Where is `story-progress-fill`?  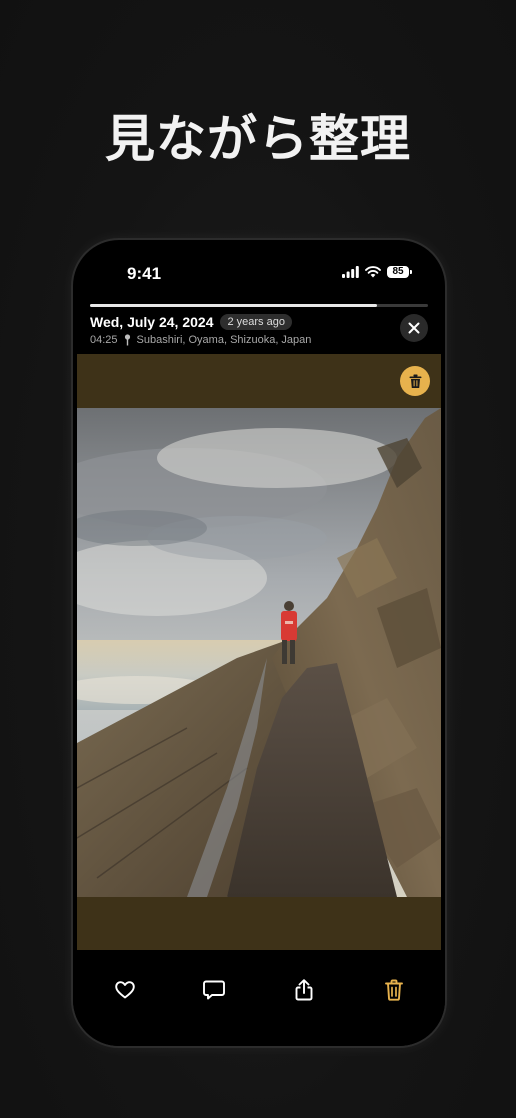 story-progress-fill is located at coordinates (234, 305).